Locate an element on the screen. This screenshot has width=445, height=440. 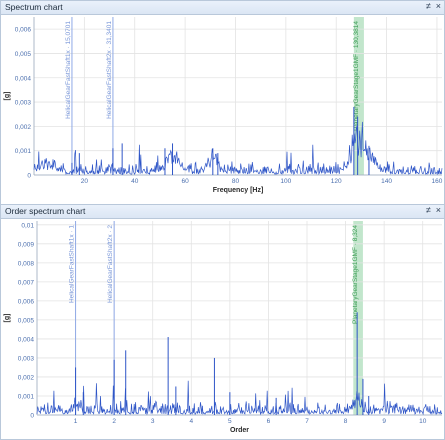
x-tick-label: 60 is located at coordinates (185, 181).